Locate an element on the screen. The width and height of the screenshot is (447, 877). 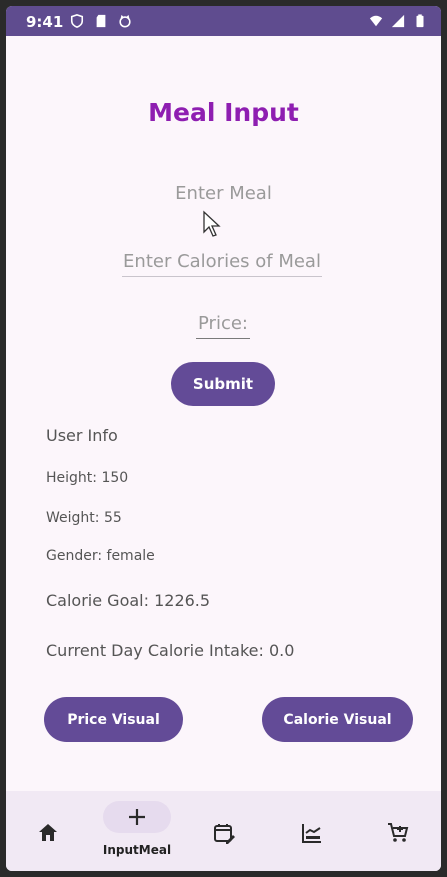
wifi-icon is located at coordinates (376, 21).